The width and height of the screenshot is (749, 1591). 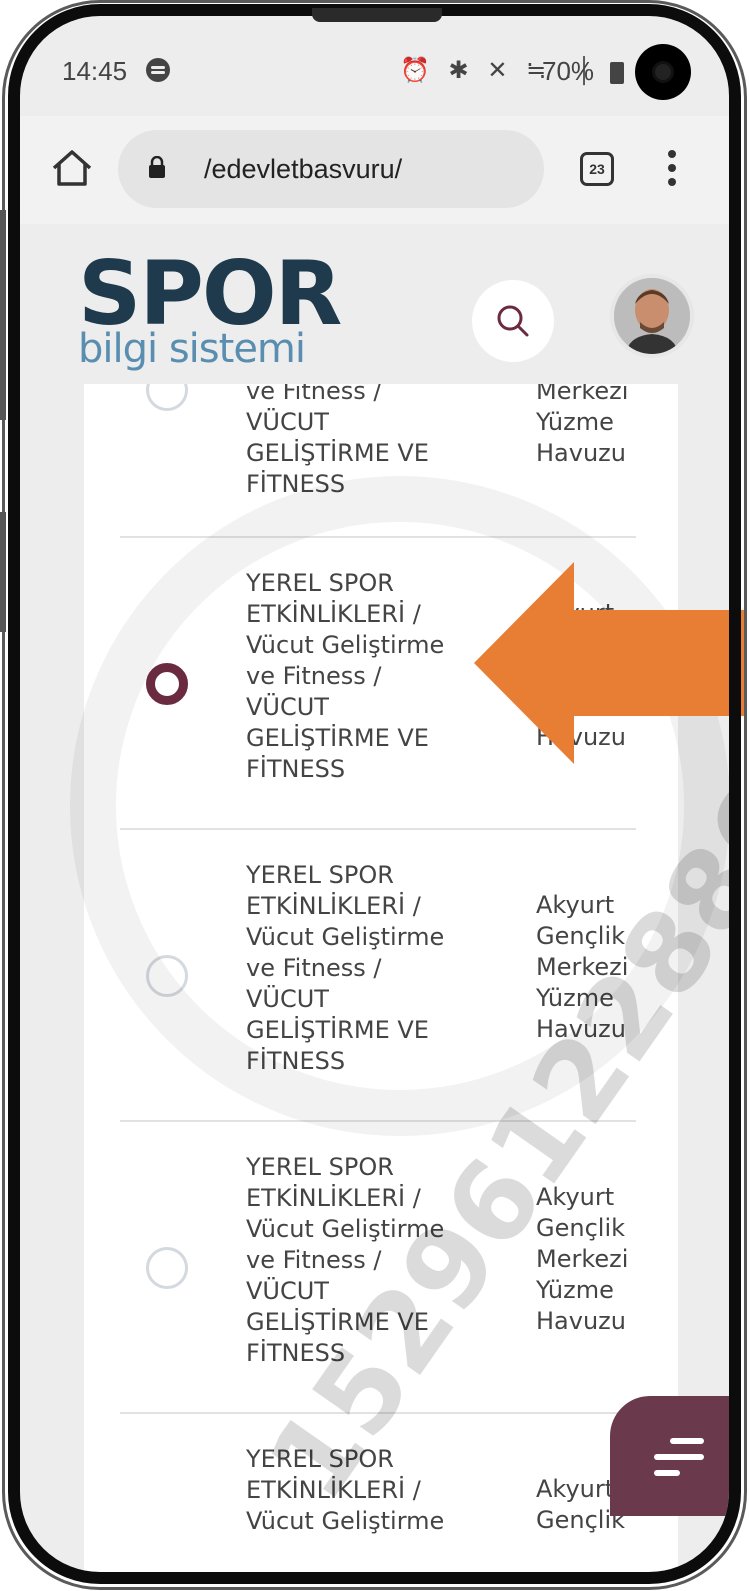 I want to click on user-avatar, so click(x=652, y=316).